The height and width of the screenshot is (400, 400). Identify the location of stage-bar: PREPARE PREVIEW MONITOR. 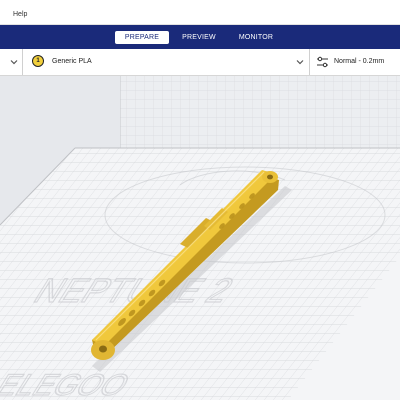
(200, 37).